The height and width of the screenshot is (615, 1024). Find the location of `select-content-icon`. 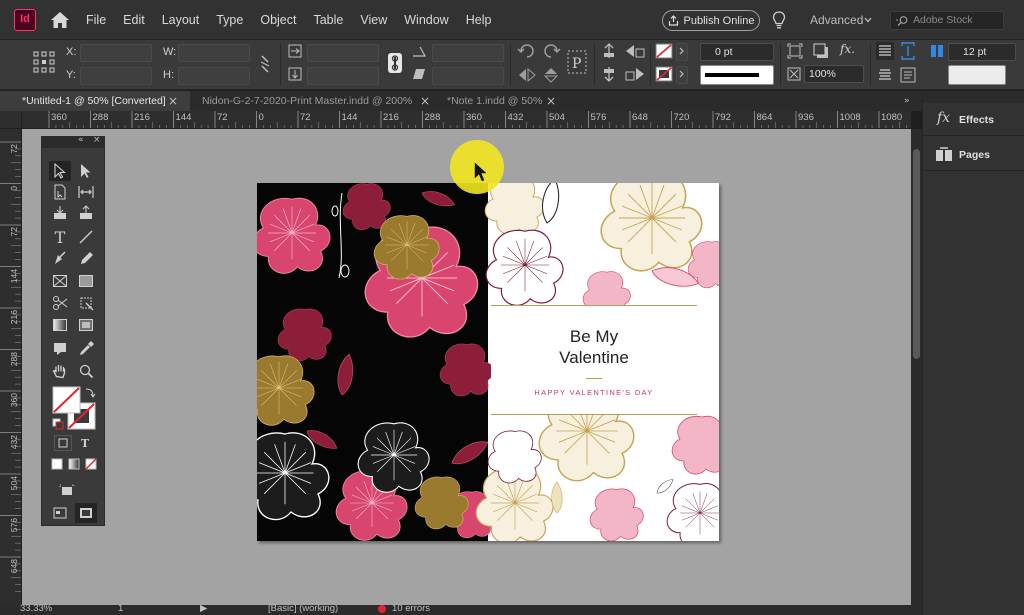

select-content-icon is located at coordinates (609, 74).